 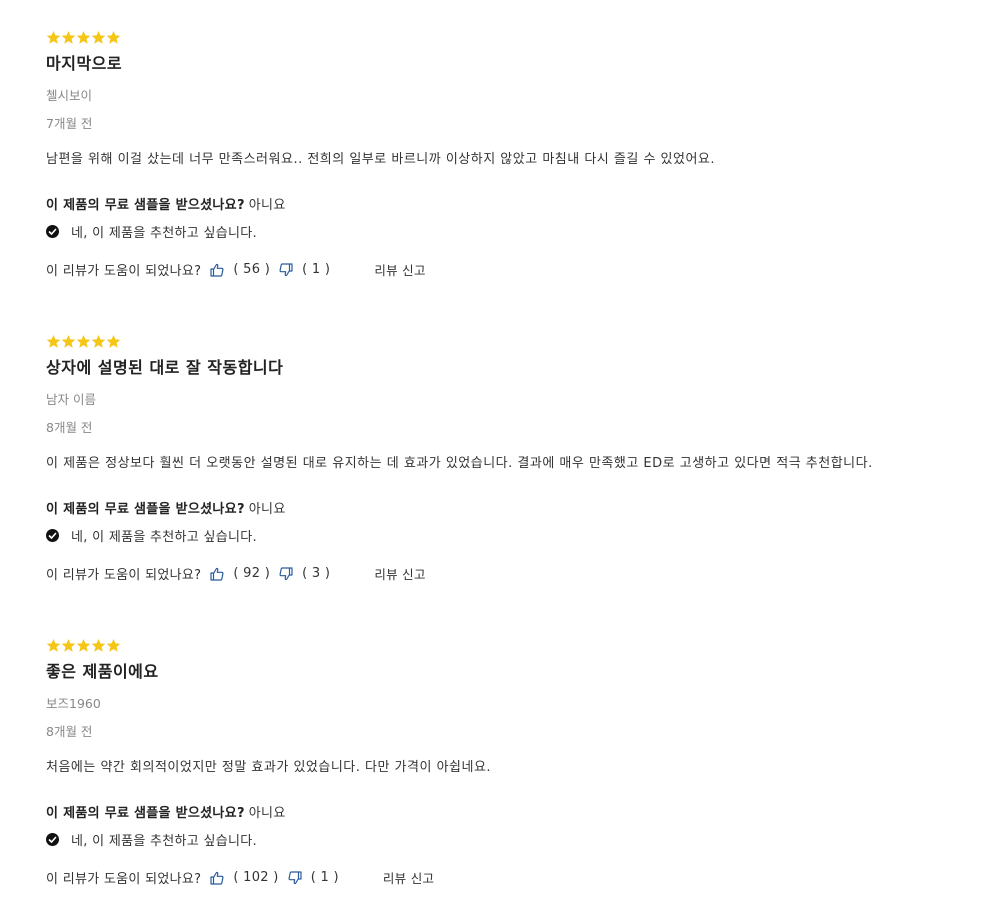 What do you see at coordinates (316, 573) in the screenshot?
I see `helpful-down-count: ( 3 )` at bounding box center [316, 573].